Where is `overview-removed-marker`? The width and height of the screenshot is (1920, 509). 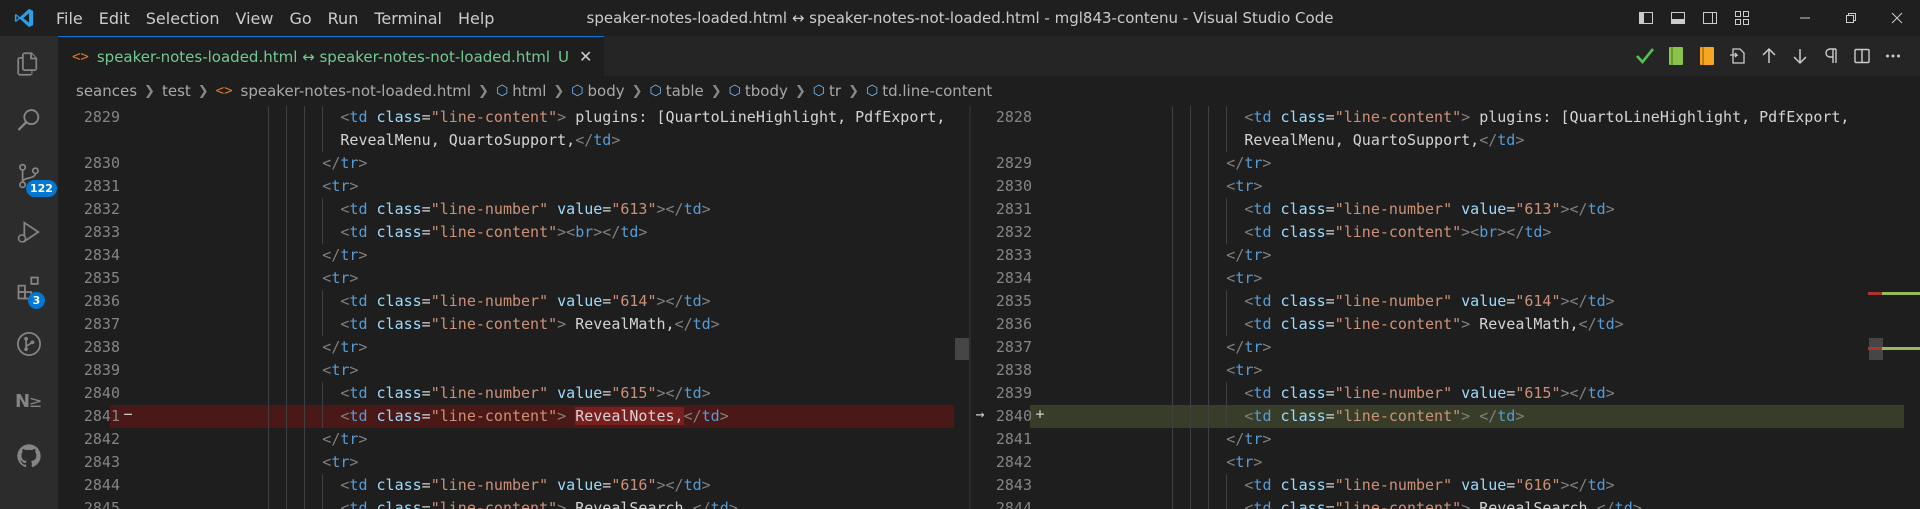 overview-removed-marker is located at coordinates (1875, 348).